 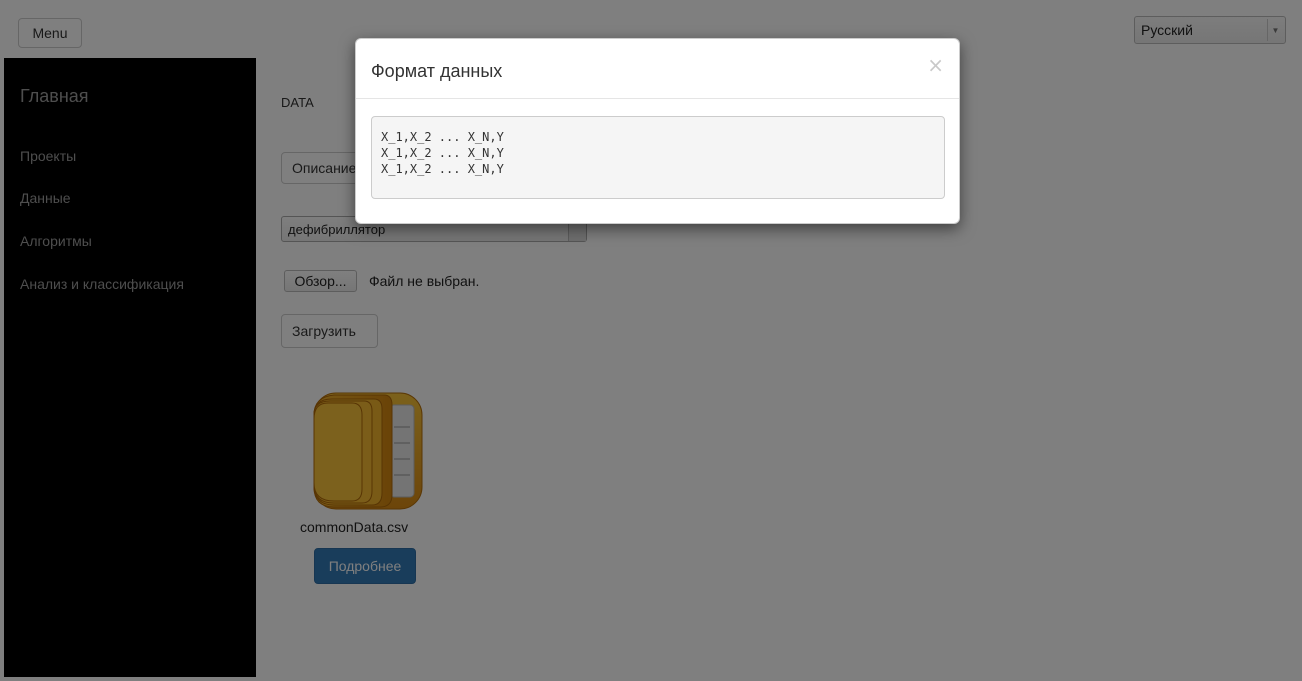 What do you see at coordinates (935, 65) in the screenshot?
I see `close-icon: ×` at bounding box center [935, 65].